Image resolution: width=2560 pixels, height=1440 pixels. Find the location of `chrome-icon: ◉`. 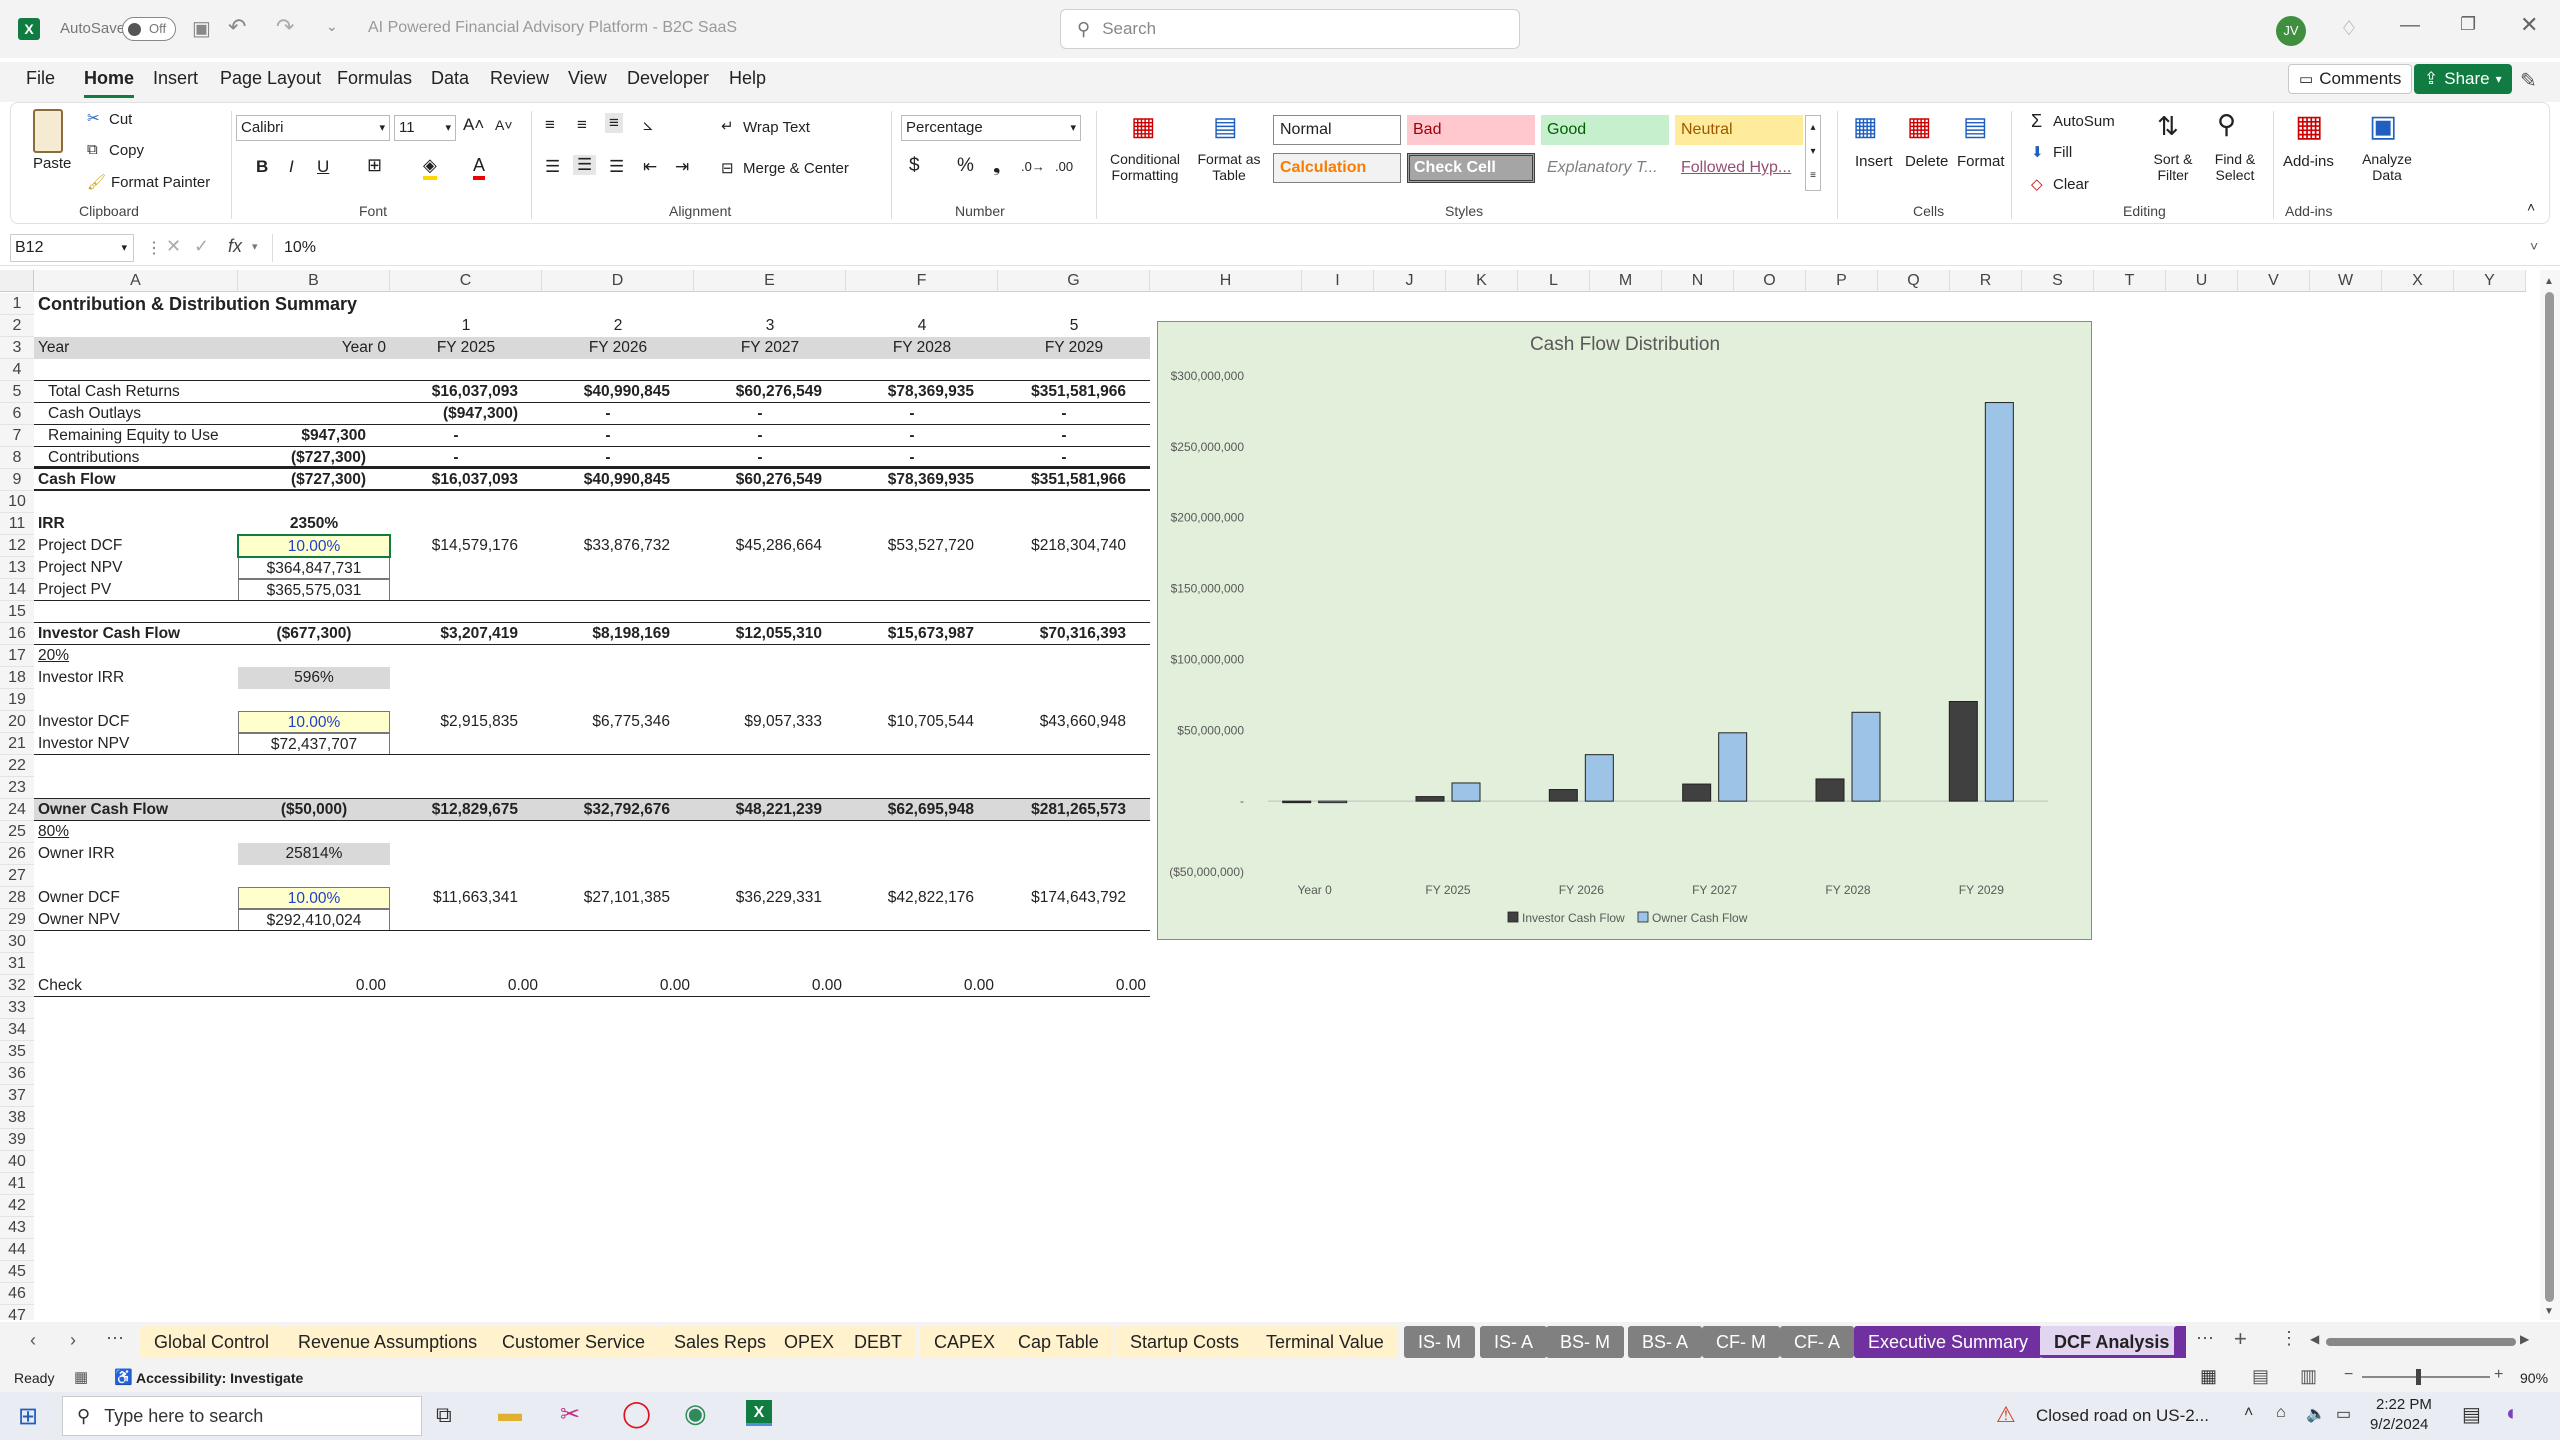

chrome-icon: ◉ is located at coordinates (695, 1413).